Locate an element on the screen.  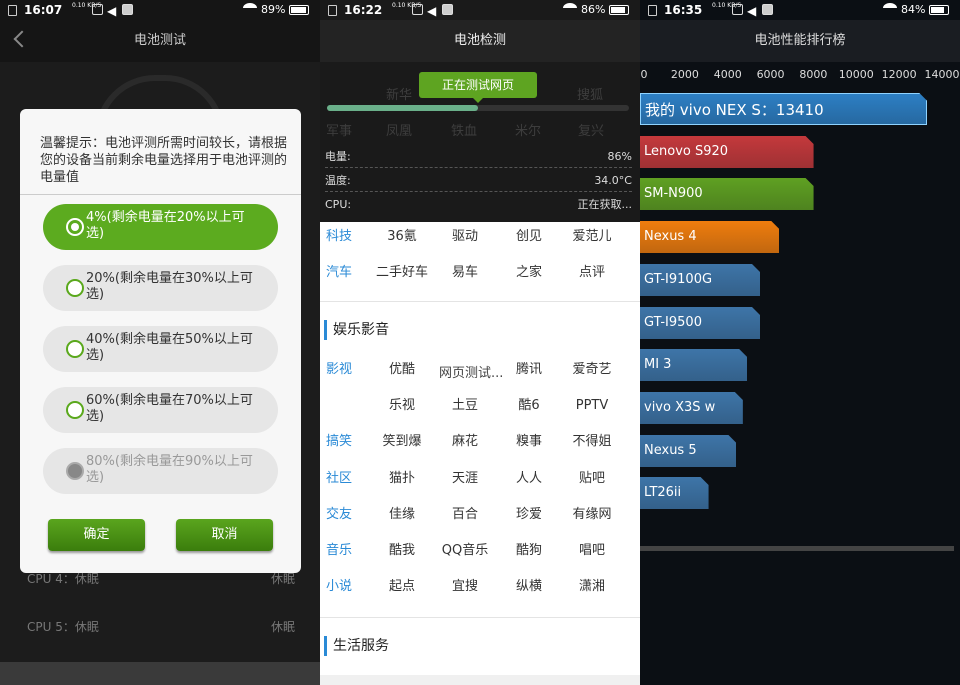
battery-percent: 86% is located at coordinates (593, 9).